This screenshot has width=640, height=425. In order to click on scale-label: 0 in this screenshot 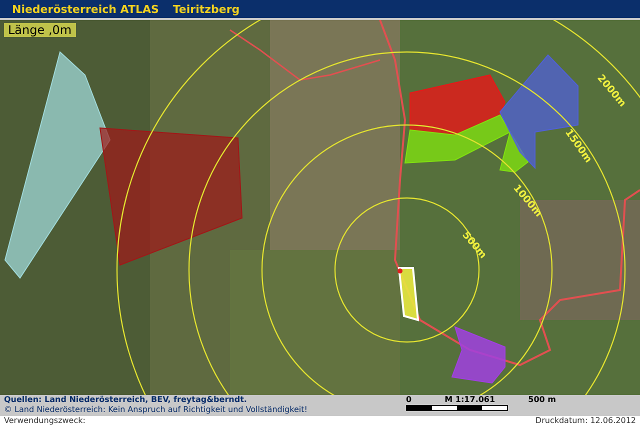, I will do `click(409, 400)`.